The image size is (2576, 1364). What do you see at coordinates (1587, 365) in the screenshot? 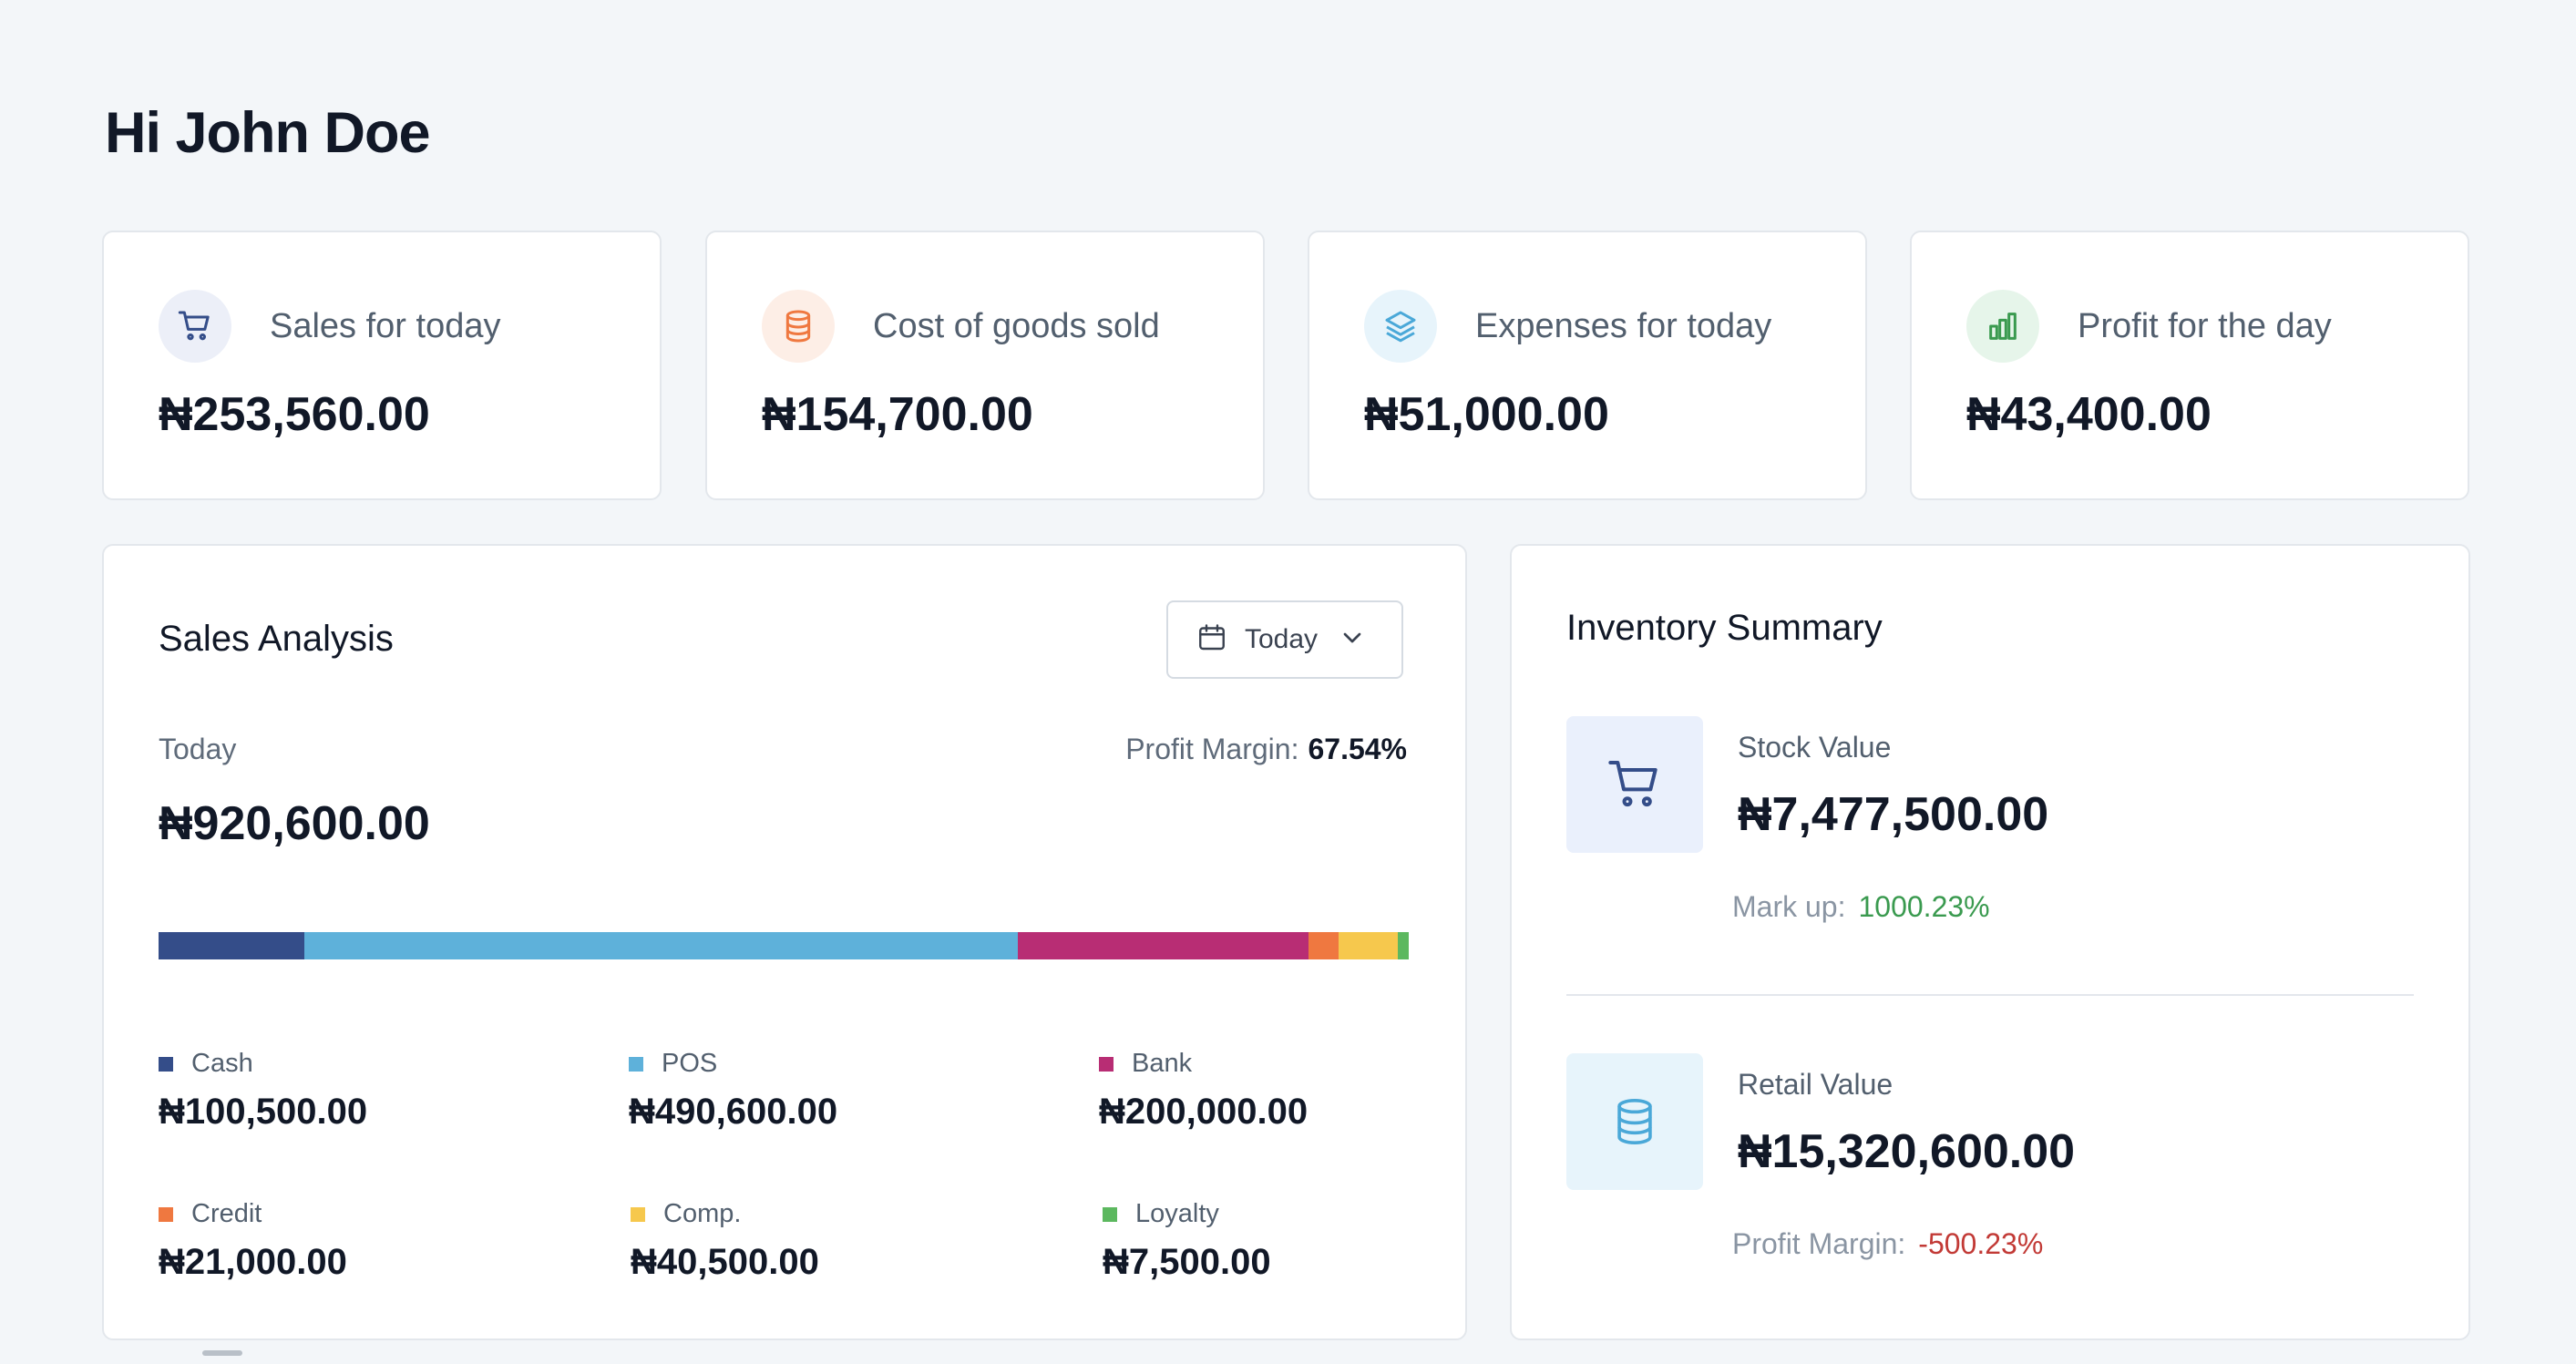
I see `expenses-card: Expenses for today ₦51,000.00` at bounding box center [1587, 365].